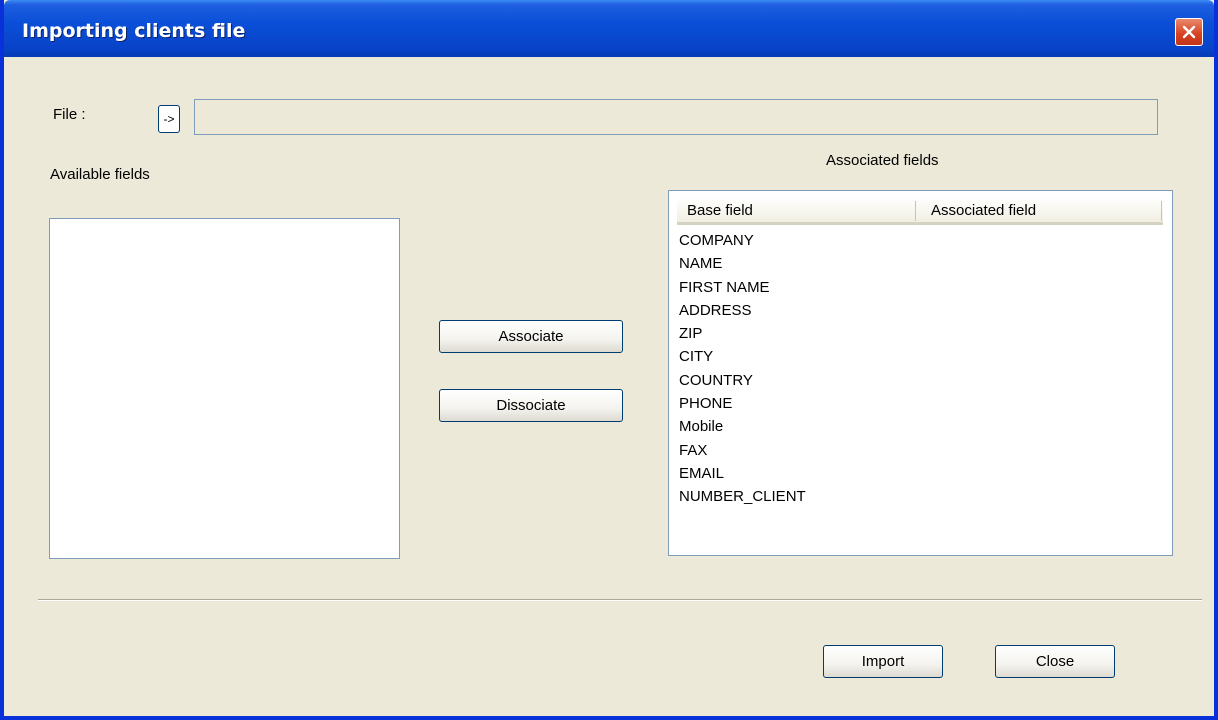  What do you see at coordinates (983, 210) in the screenshot?
I see `column-header-associated-field: Associated field` at bounding box center [983, 210].